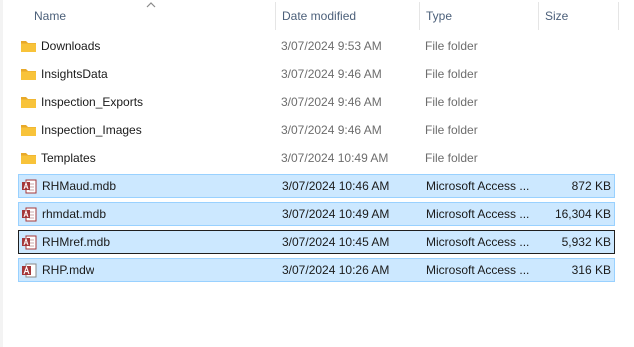 Image resolution: width=634 pixels, height=347 pixels. I want to click on file-row: Templates 3/07/2024 10:49 AM File folder, so click(316, 158).